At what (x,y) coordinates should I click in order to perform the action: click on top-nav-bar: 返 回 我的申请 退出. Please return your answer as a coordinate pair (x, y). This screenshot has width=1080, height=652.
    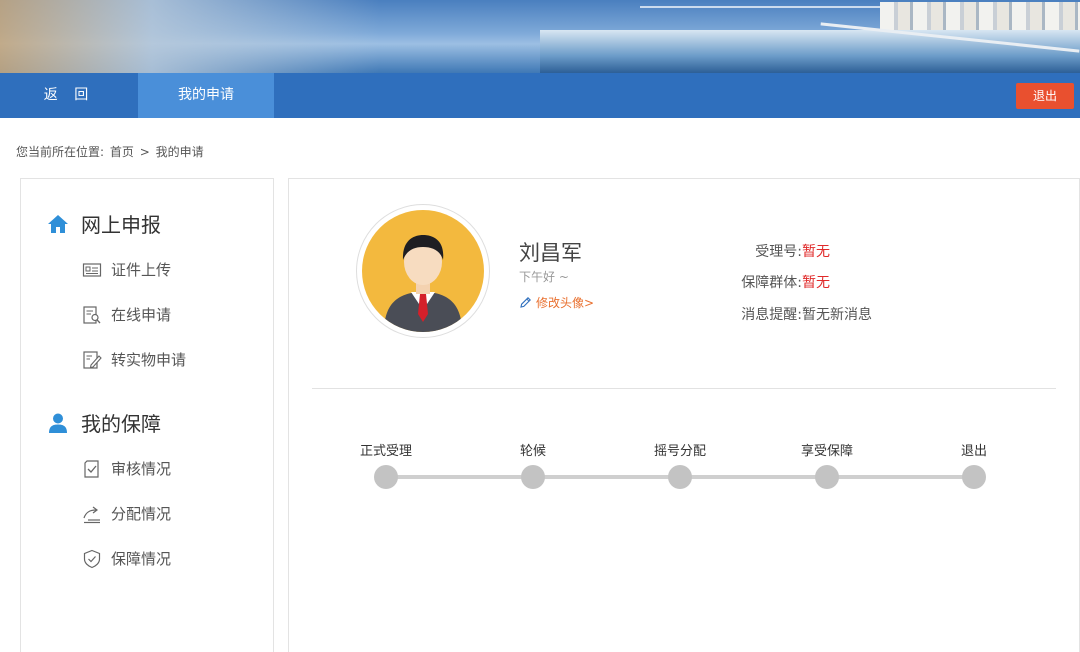
    Looking at the image, I should click on (540, 95).